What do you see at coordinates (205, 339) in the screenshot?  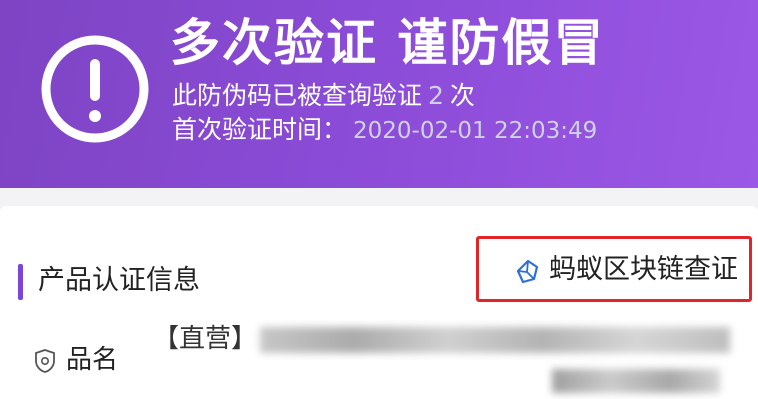 I see `product-name-prefix: 【直营】` at bounding box center [205, 339].